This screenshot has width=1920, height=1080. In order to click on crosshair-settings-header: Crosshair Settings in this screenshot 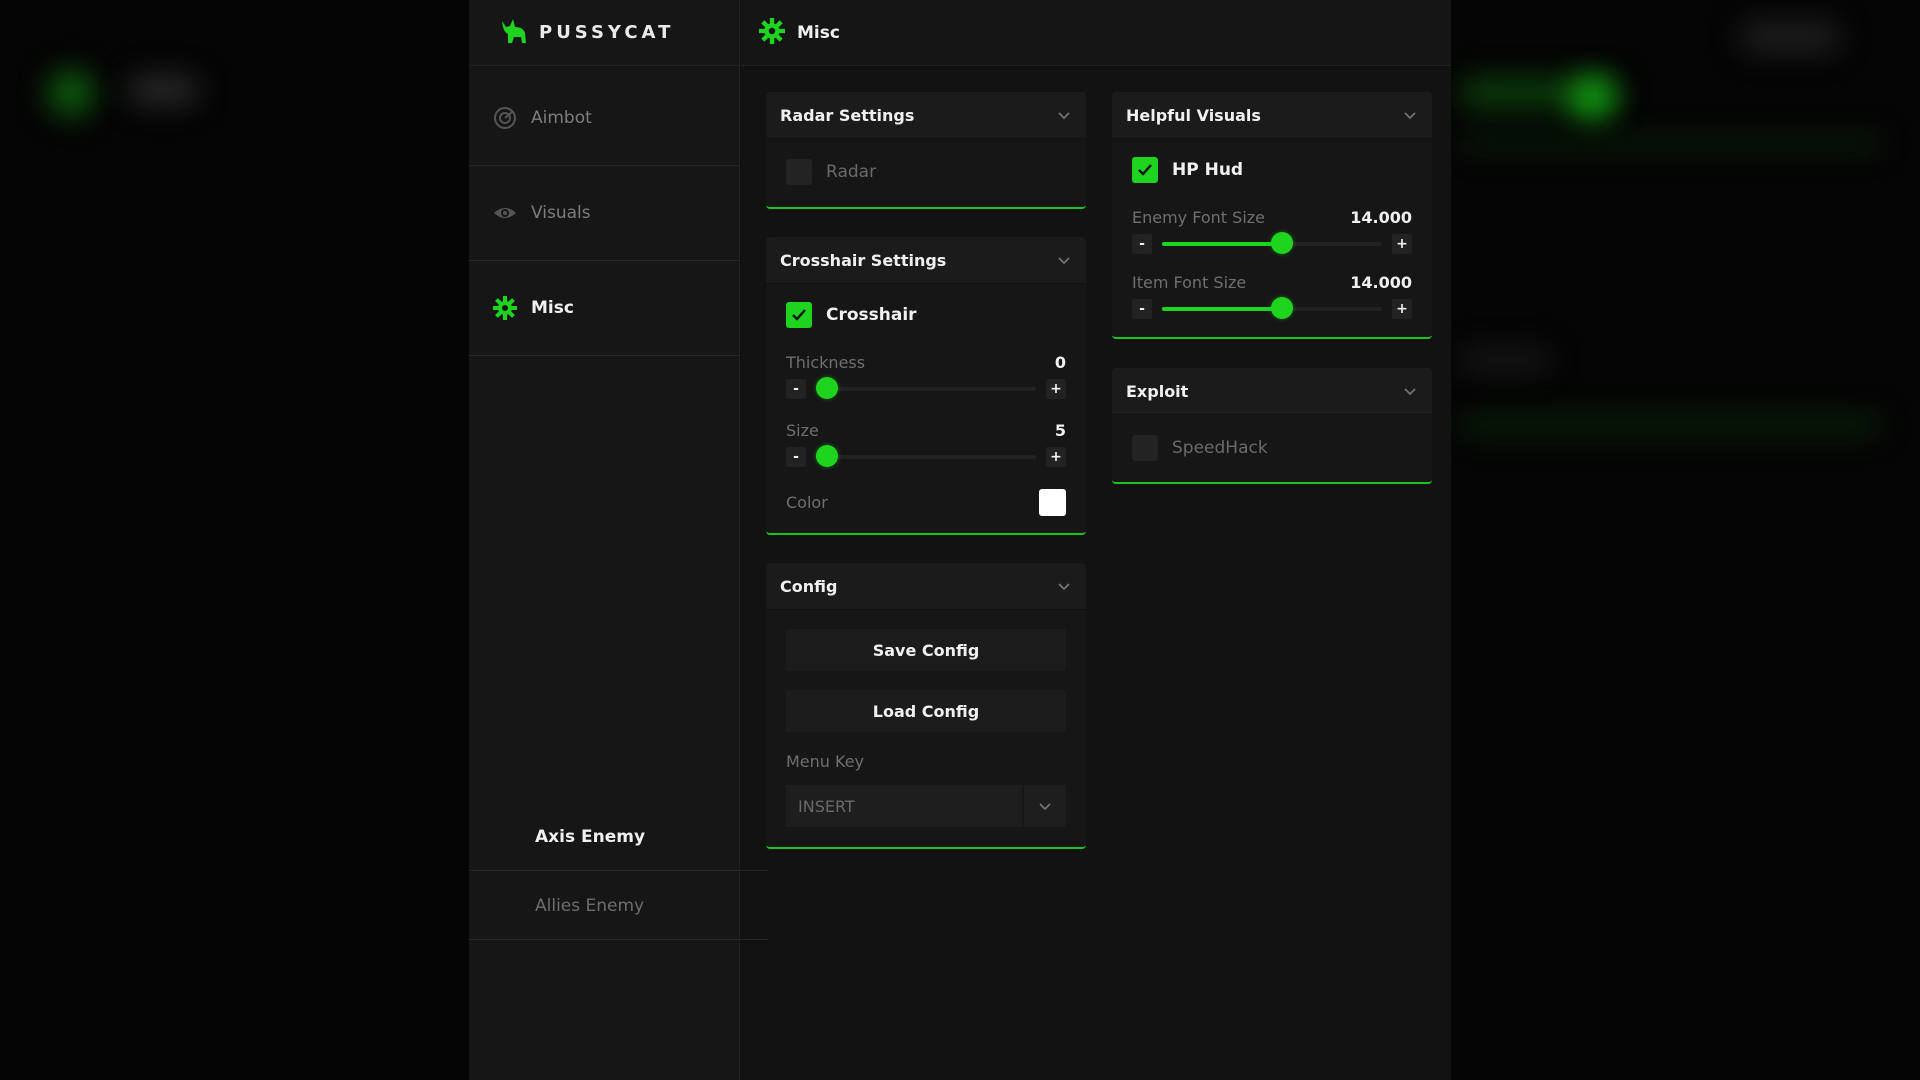, I will do `click(926, 260)`.